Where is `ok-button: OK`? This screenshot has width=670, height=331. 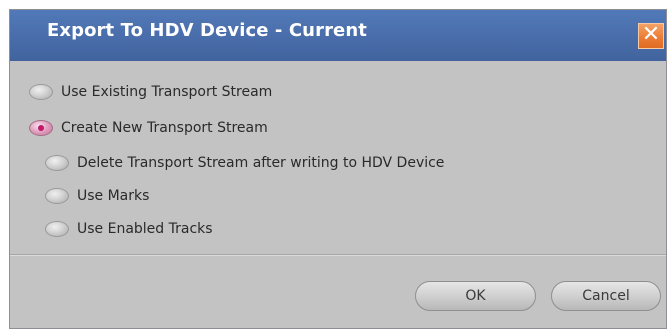
ok-button: OK is located at coordinates (475, 296).